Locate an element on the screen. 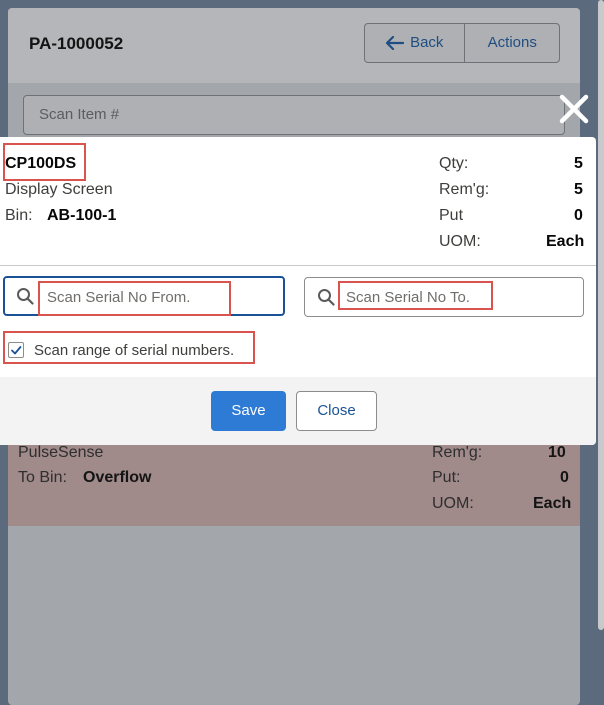 This screenshot has width=604, height=705. bin-label: Bin: is located at coordinates (19, 215).